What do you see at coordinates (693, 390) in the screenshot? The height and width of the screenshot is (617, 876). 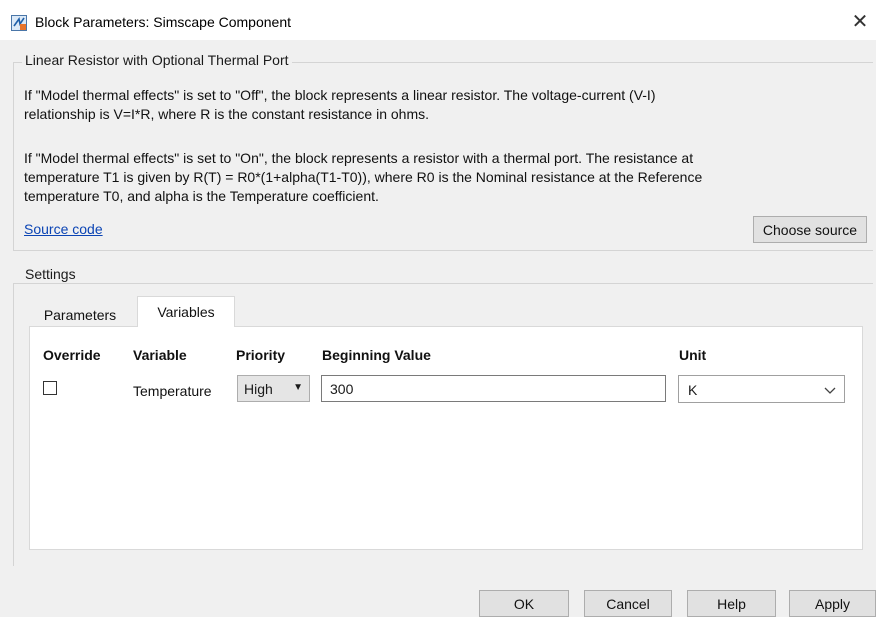 I see `unit-value: K` at bounding box center [693, 390].